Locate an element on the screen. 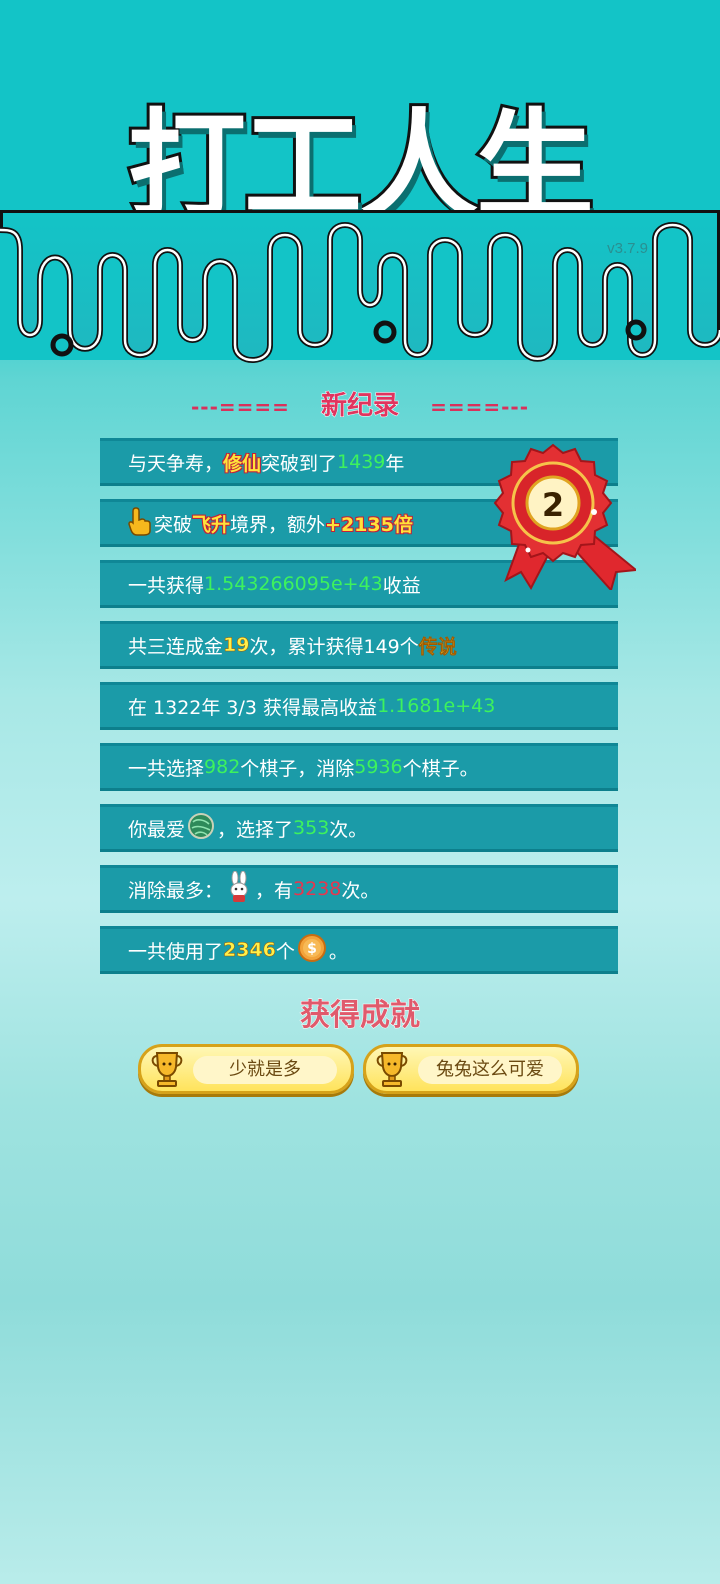 The height and width of the screenshot is (1584, 720). pointing-hand-icon is located at coordinates (140, 523).